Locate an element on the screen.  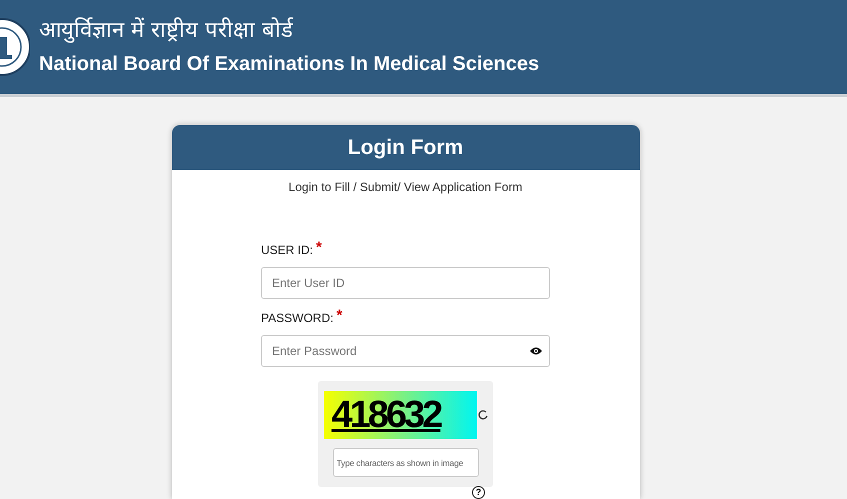
form-title: Login Form is located at coordinates (406, 147).